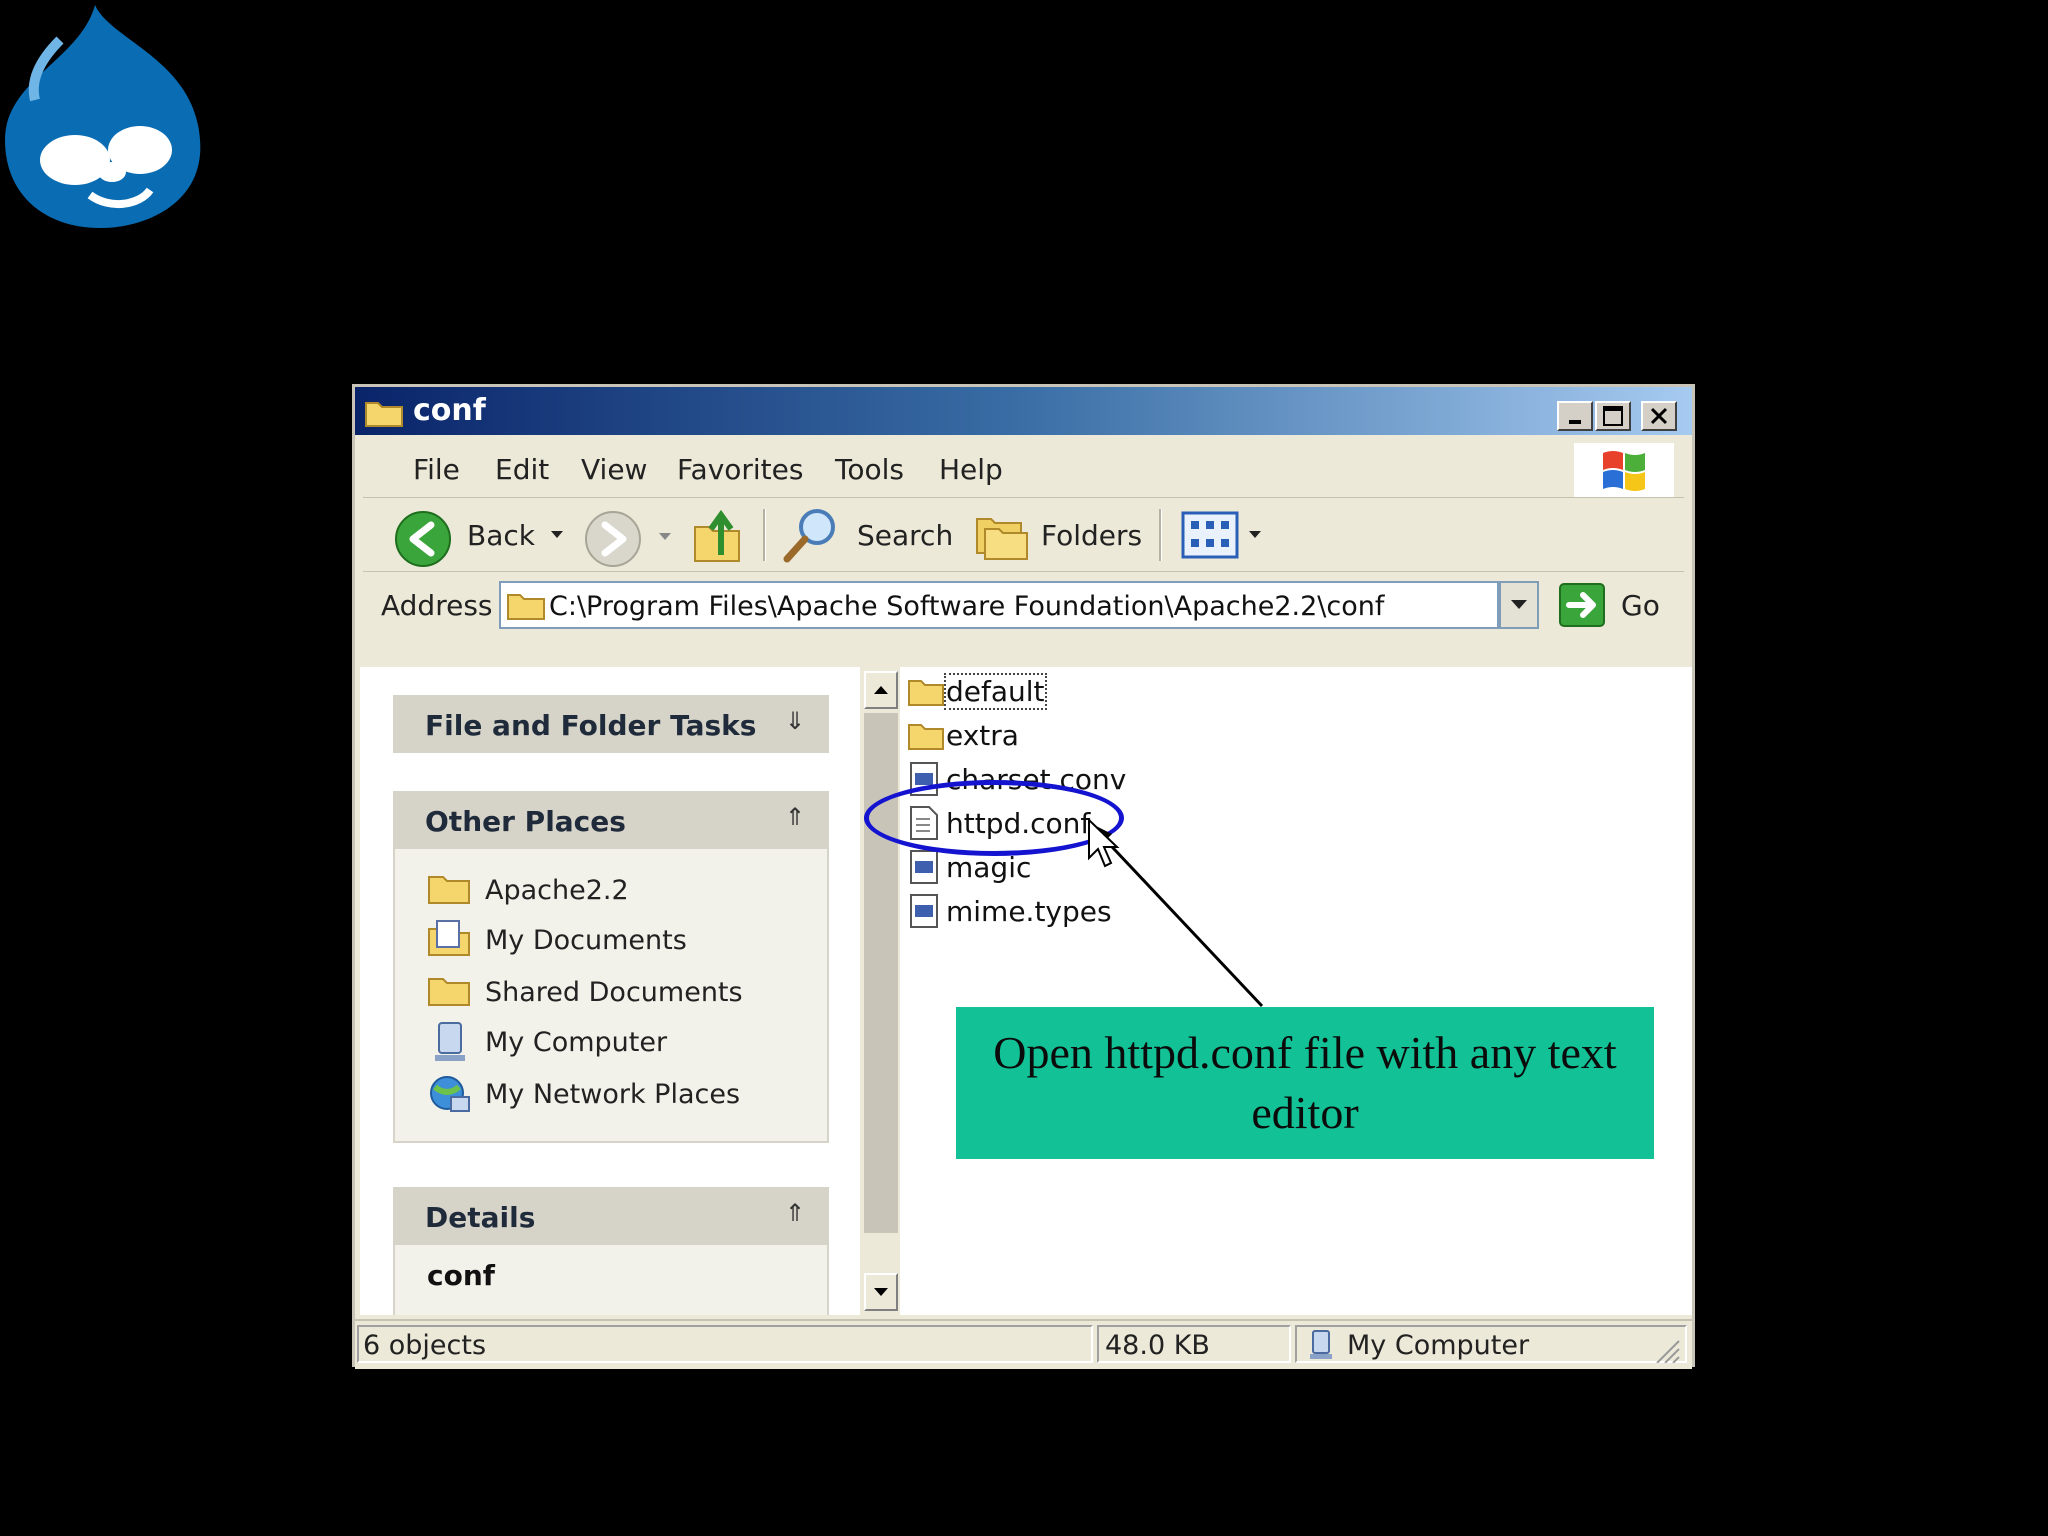 This screenshot has width=2048, height=1536. I want to click on other-places-title: Other Places, so click(525, 821).